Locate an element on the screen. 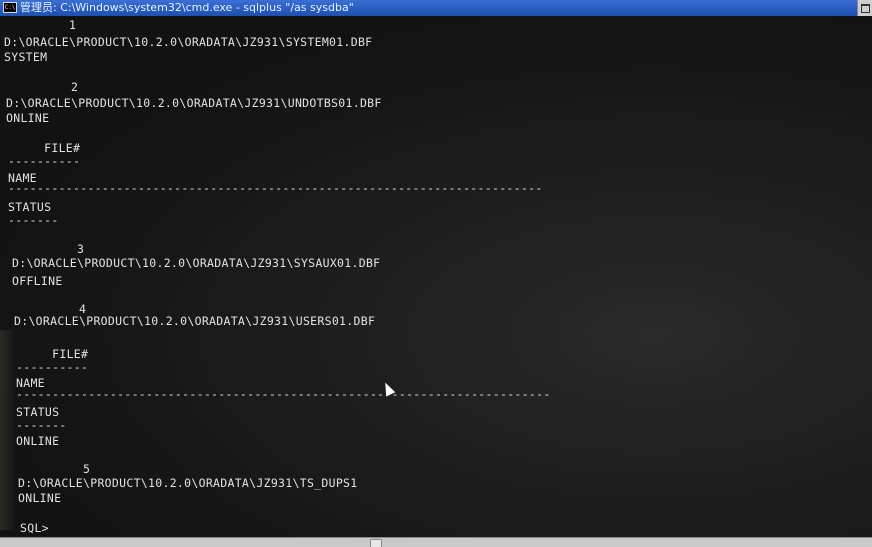 The image size is (872, 547). screen-bezel-edge is located at coordinates (7, 430).